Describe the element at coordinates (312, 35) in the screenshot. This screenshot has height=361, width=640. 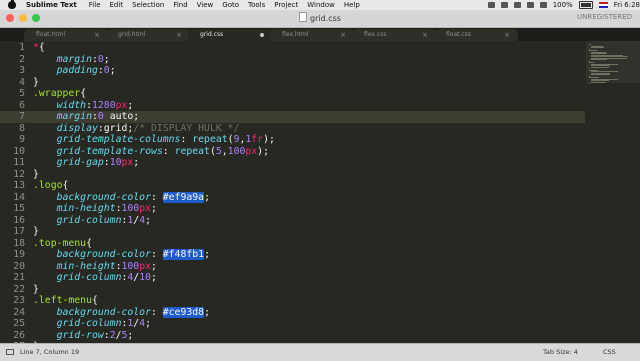
I see `tab-flex-html: flex.html ×` at that location.